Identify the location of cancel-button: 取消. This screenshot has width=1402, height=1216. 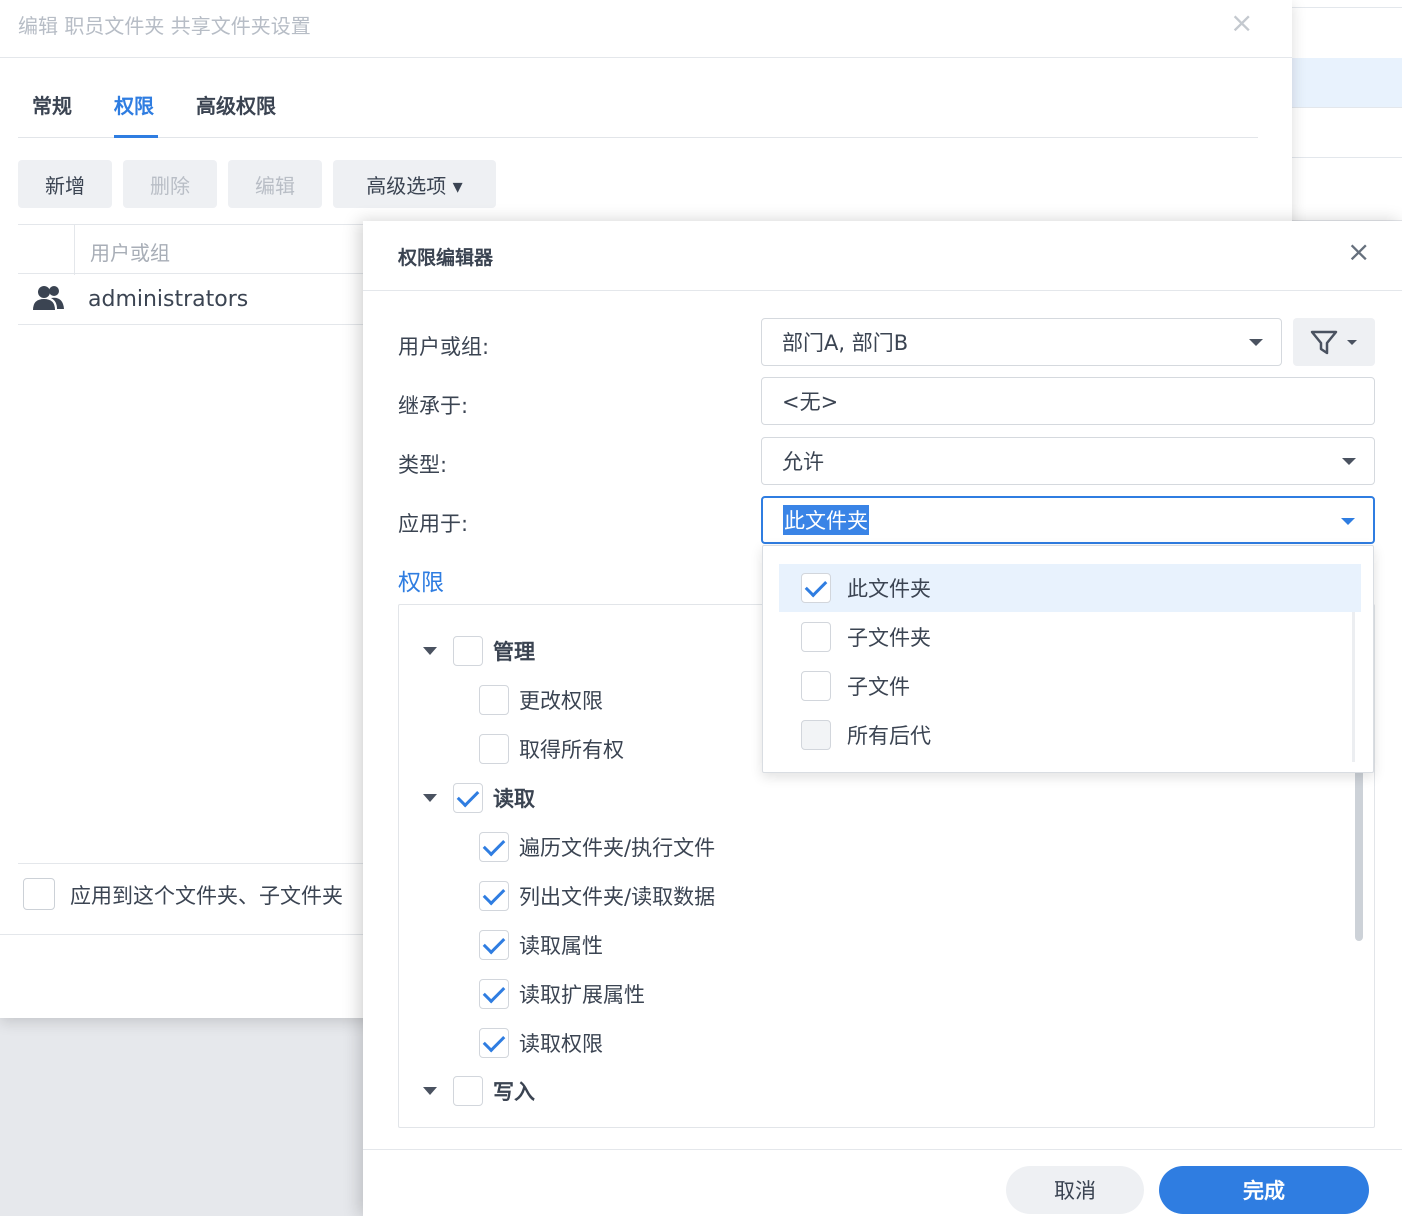
(1075, 1190).